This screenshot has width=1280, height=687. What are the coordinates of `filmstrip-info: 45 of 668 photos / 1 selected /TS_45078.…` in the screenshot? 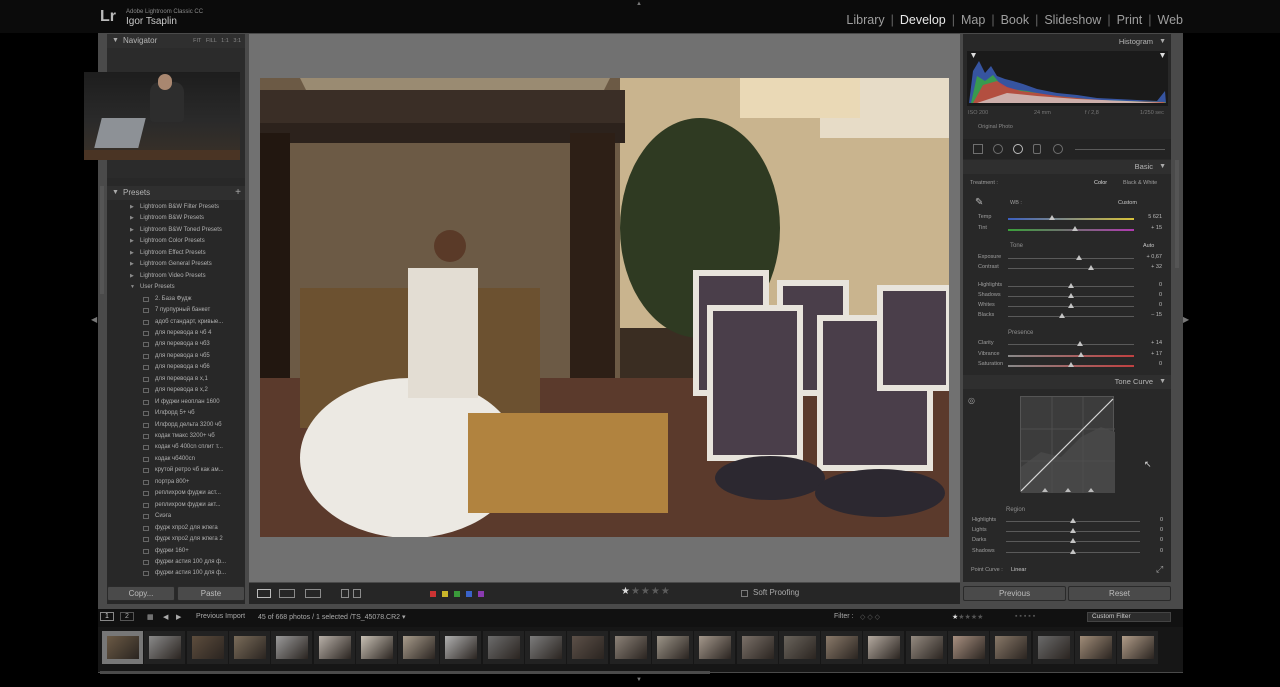 It's located at (332, 617).